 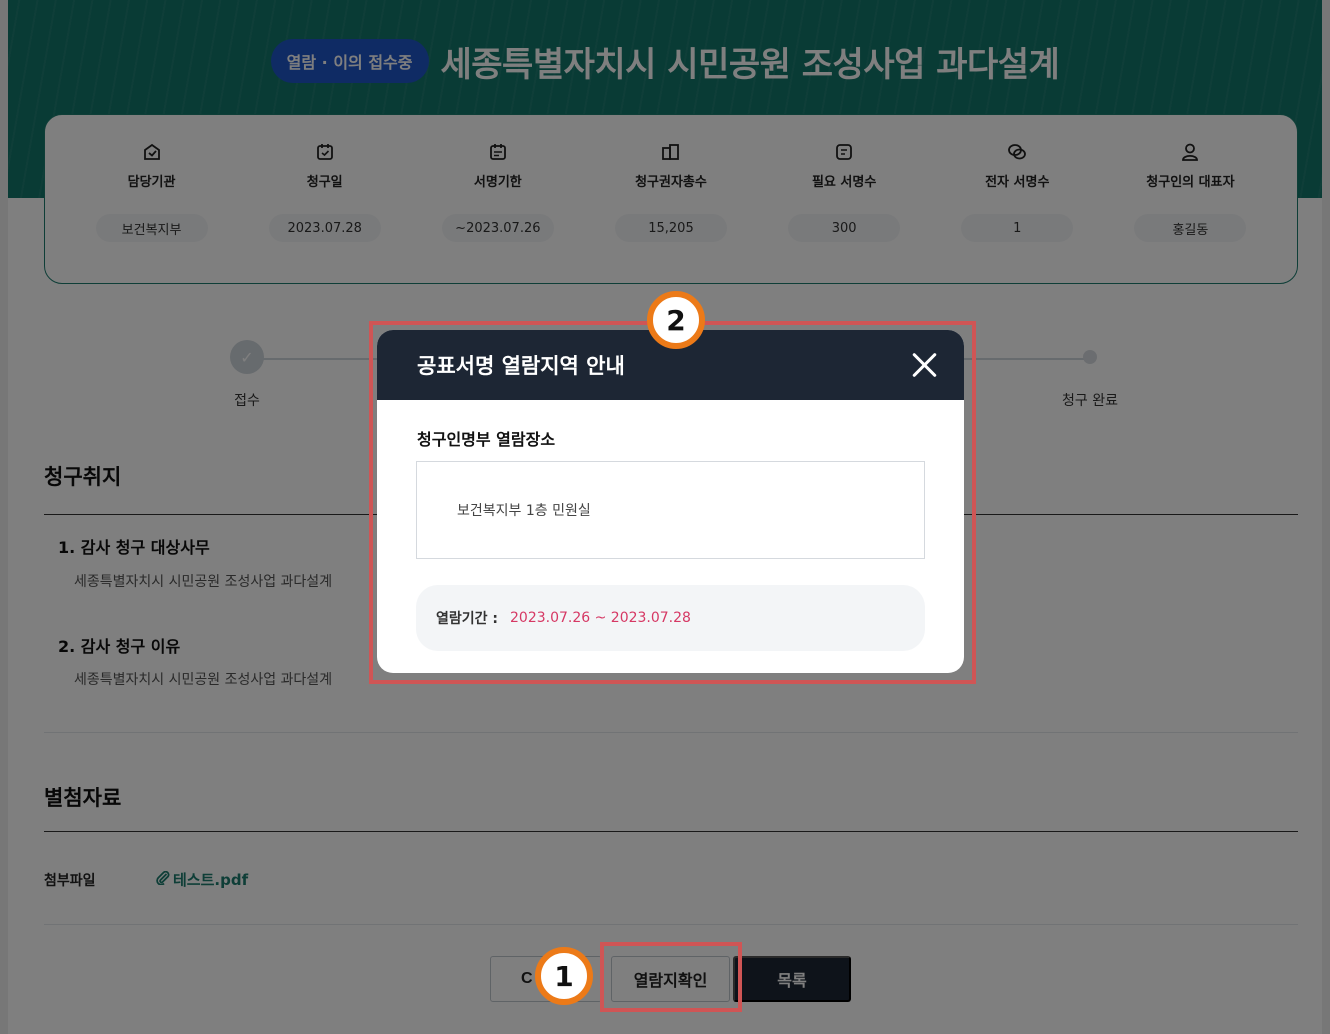 I want to click on right-edge, so click(x=1326, y=517).